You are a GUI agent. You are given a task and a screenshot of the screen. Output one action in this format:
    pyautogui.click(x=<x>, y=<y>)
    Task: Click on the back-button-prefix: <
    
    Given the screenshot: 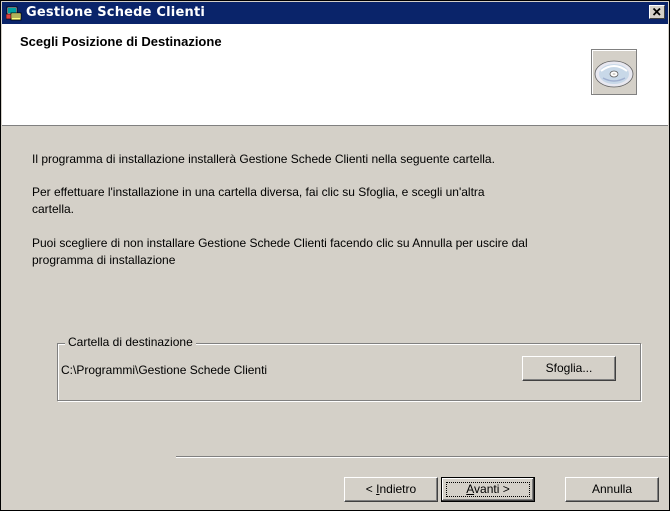 What is the action you would take?
    pyautogui.click(x=371, y=489)
    